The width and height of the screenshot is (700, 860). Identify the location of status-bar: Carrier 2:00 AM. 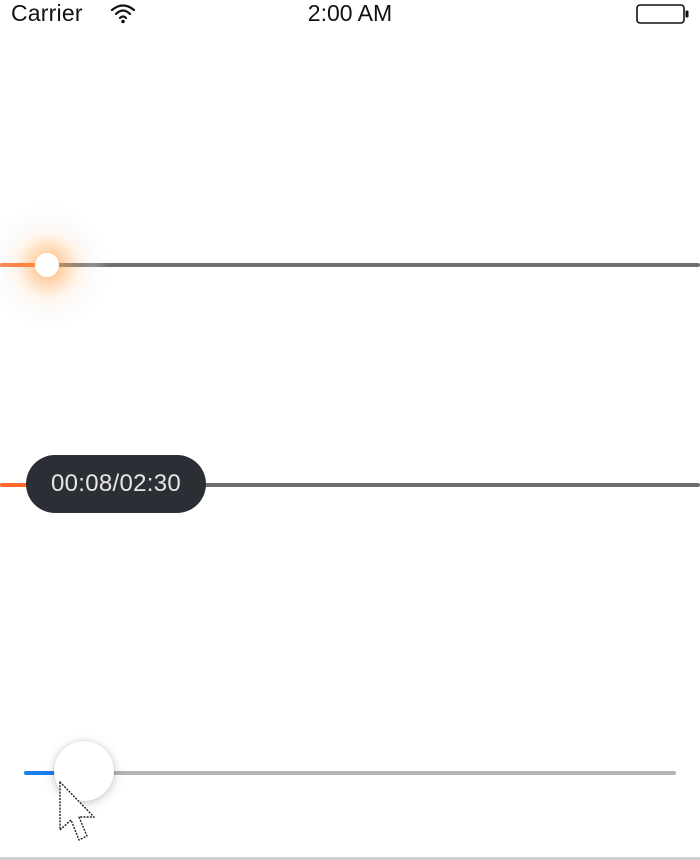
(350, 14).